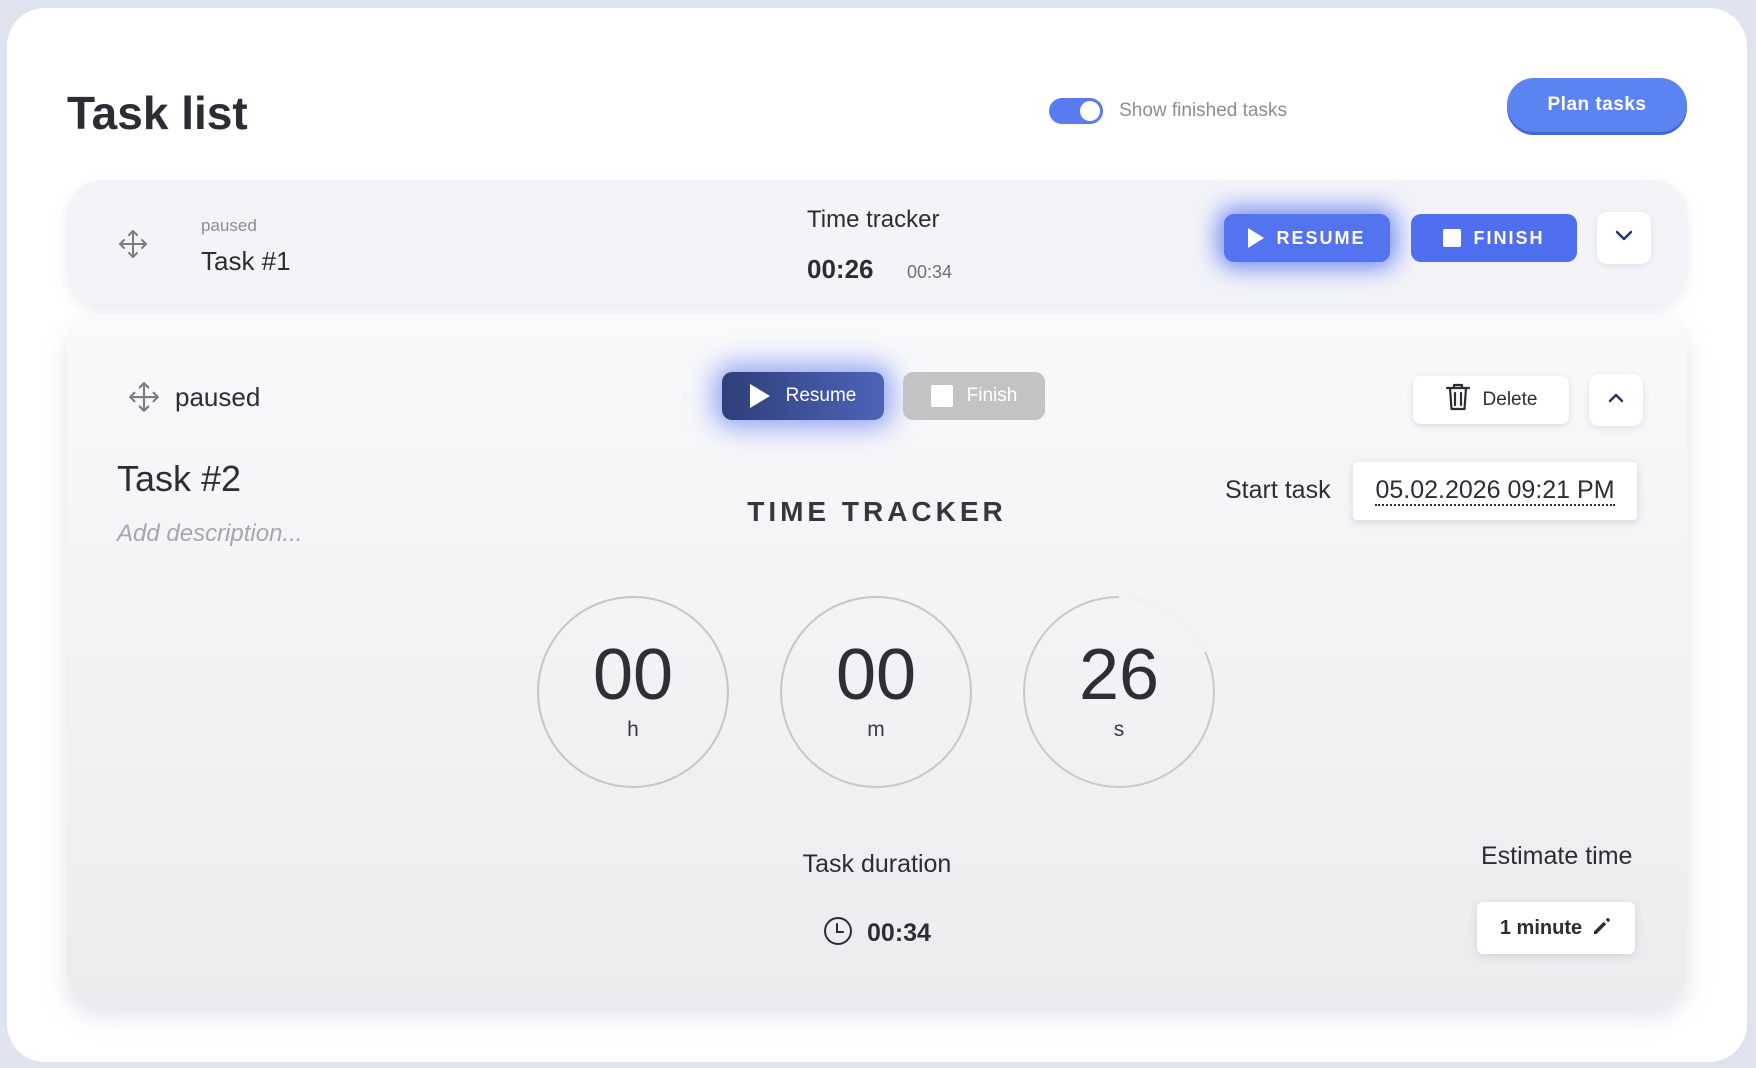 The height and width of the screenshot is (1068, 1756). I want to click on time-tracker-label: Time tracker, so click(873, 219).